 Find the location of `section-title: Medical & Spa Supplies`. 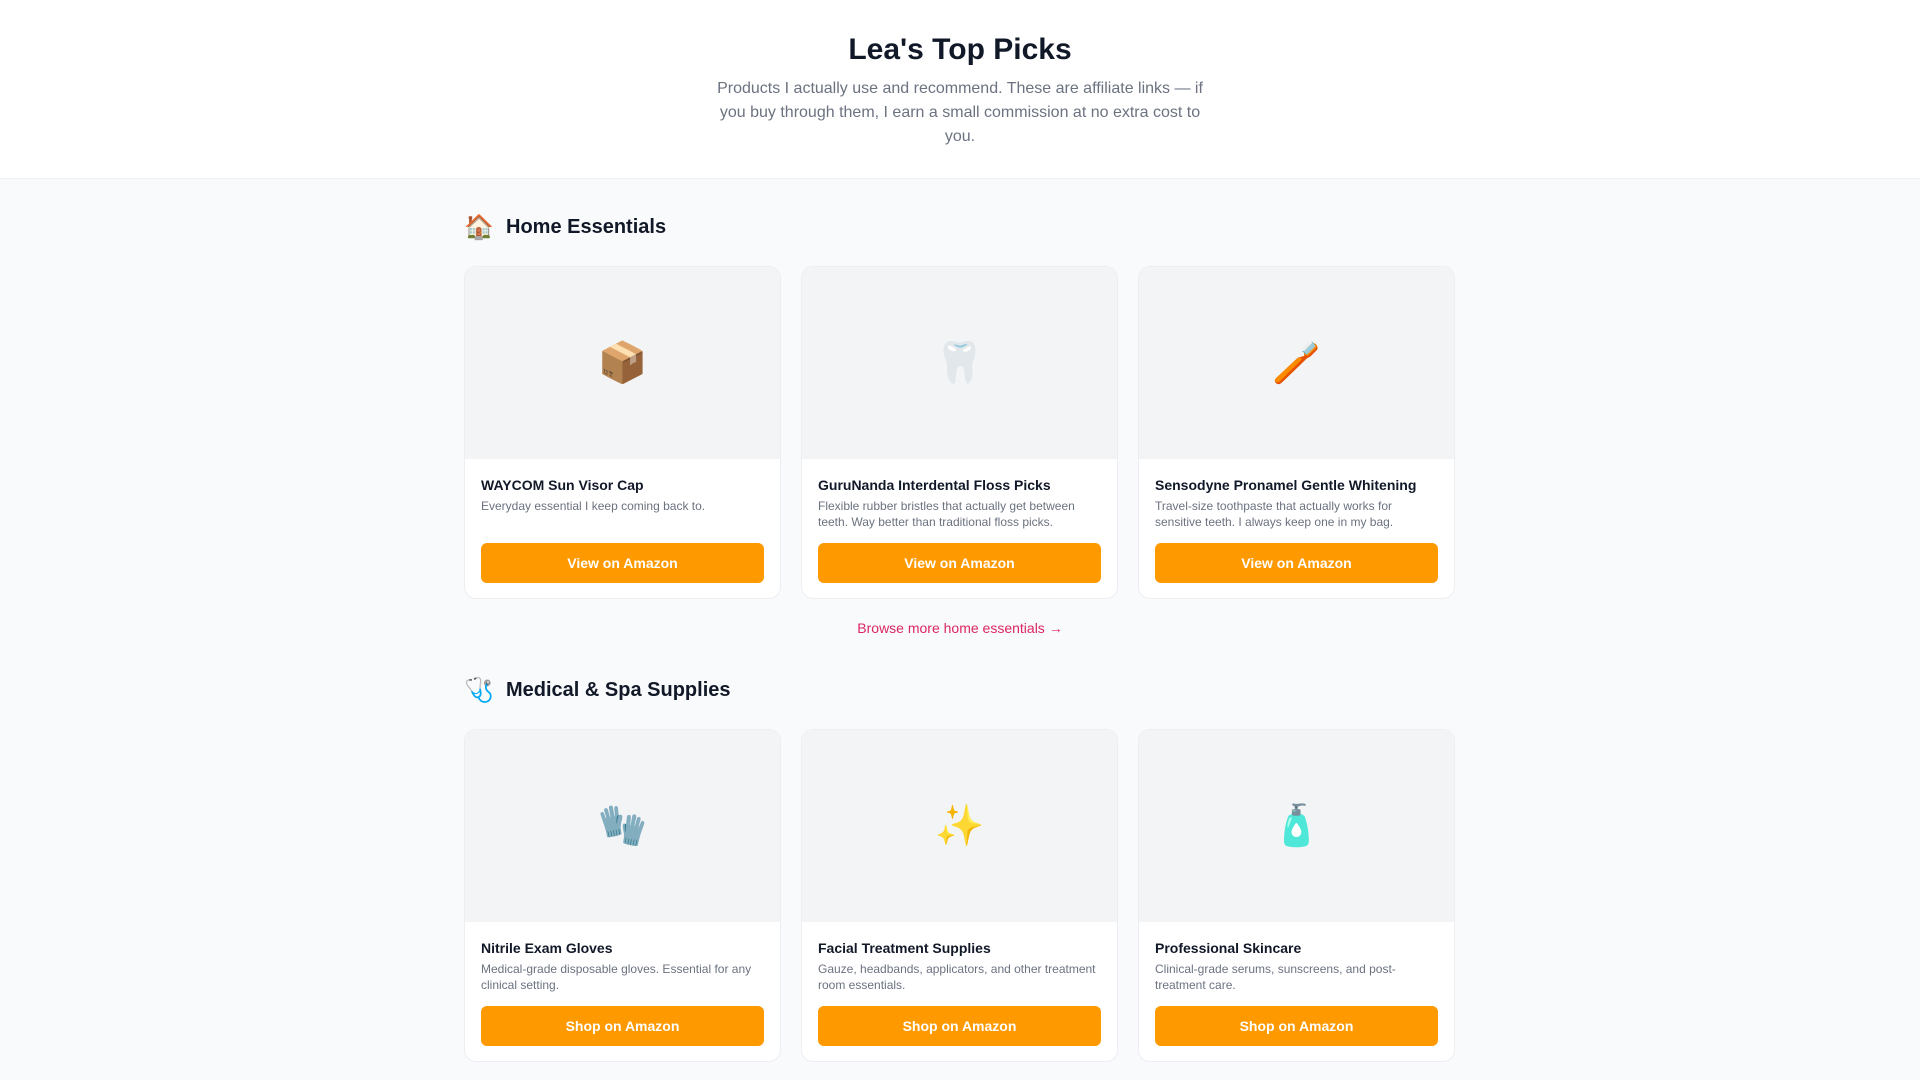

section-title: Medical & Spa Supplies is located at coordinates (618, 690).